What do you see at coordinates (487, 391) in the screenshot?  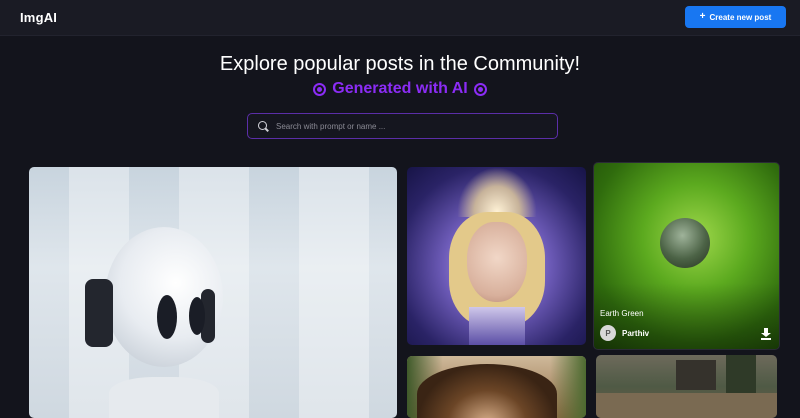 I see `man-head` at bounding box center [487, 391].